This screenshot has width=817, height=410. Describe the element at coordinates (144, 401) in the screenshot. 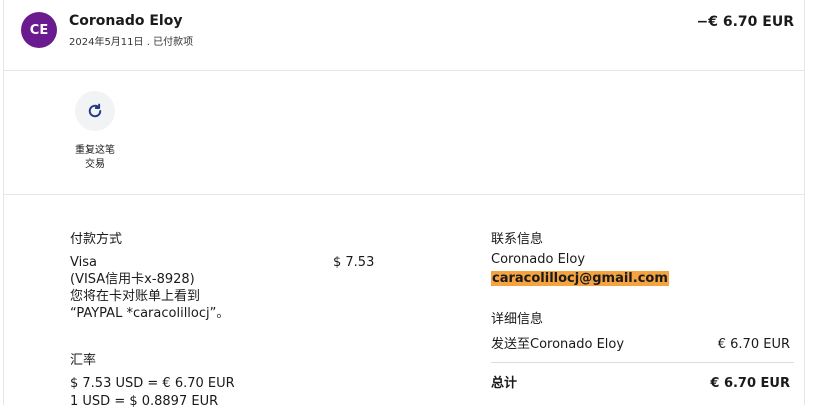

I see `exchange-rate-line2: 1 USD = $ 0.8897 EUR` at that location.